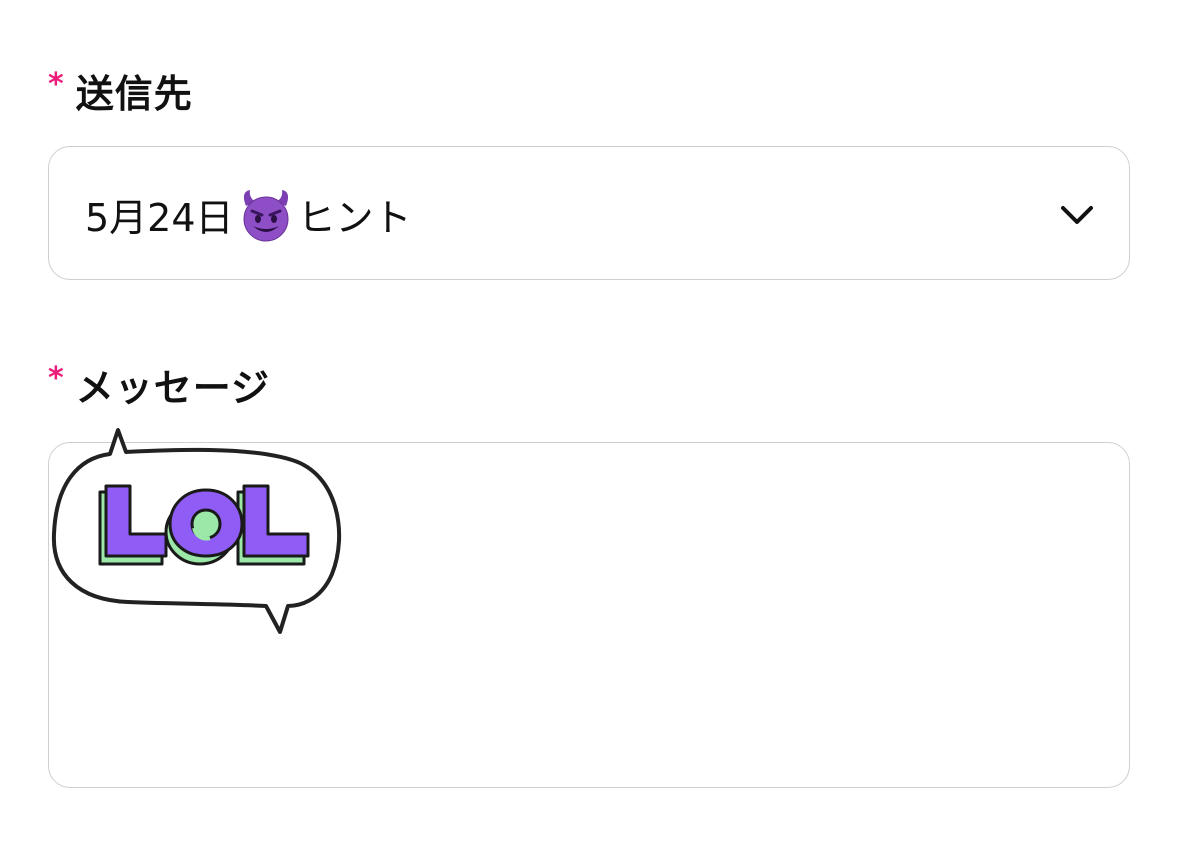  Describe the element at coordinates (354, 217) in the screenshot. I see `recipient-selected-name: ヒント` at that location.